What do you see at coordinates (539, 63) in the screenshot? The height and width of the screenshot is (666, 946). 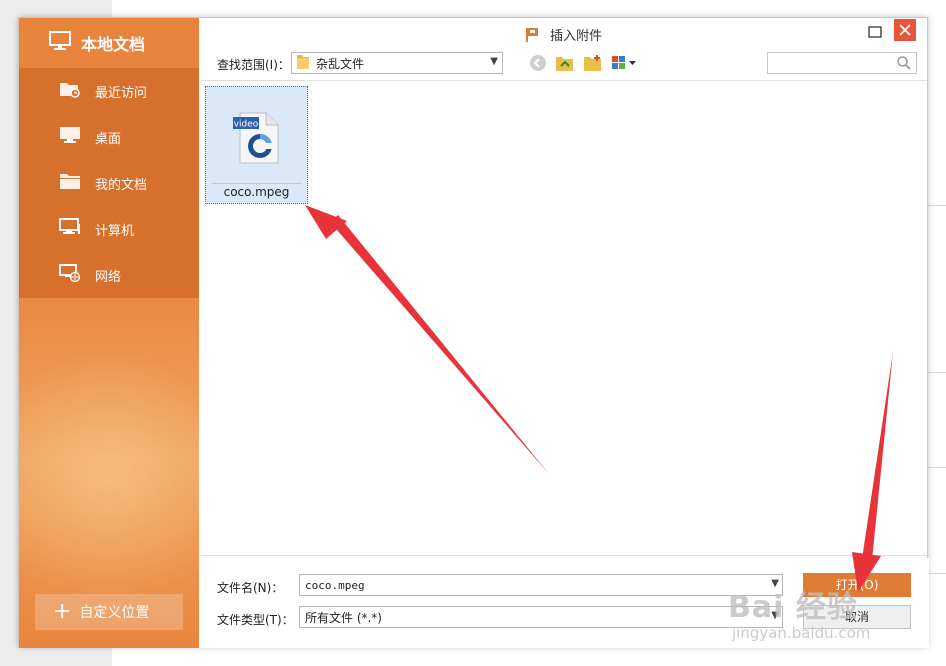 I see `back-icon` at bounding box center [539, 63].